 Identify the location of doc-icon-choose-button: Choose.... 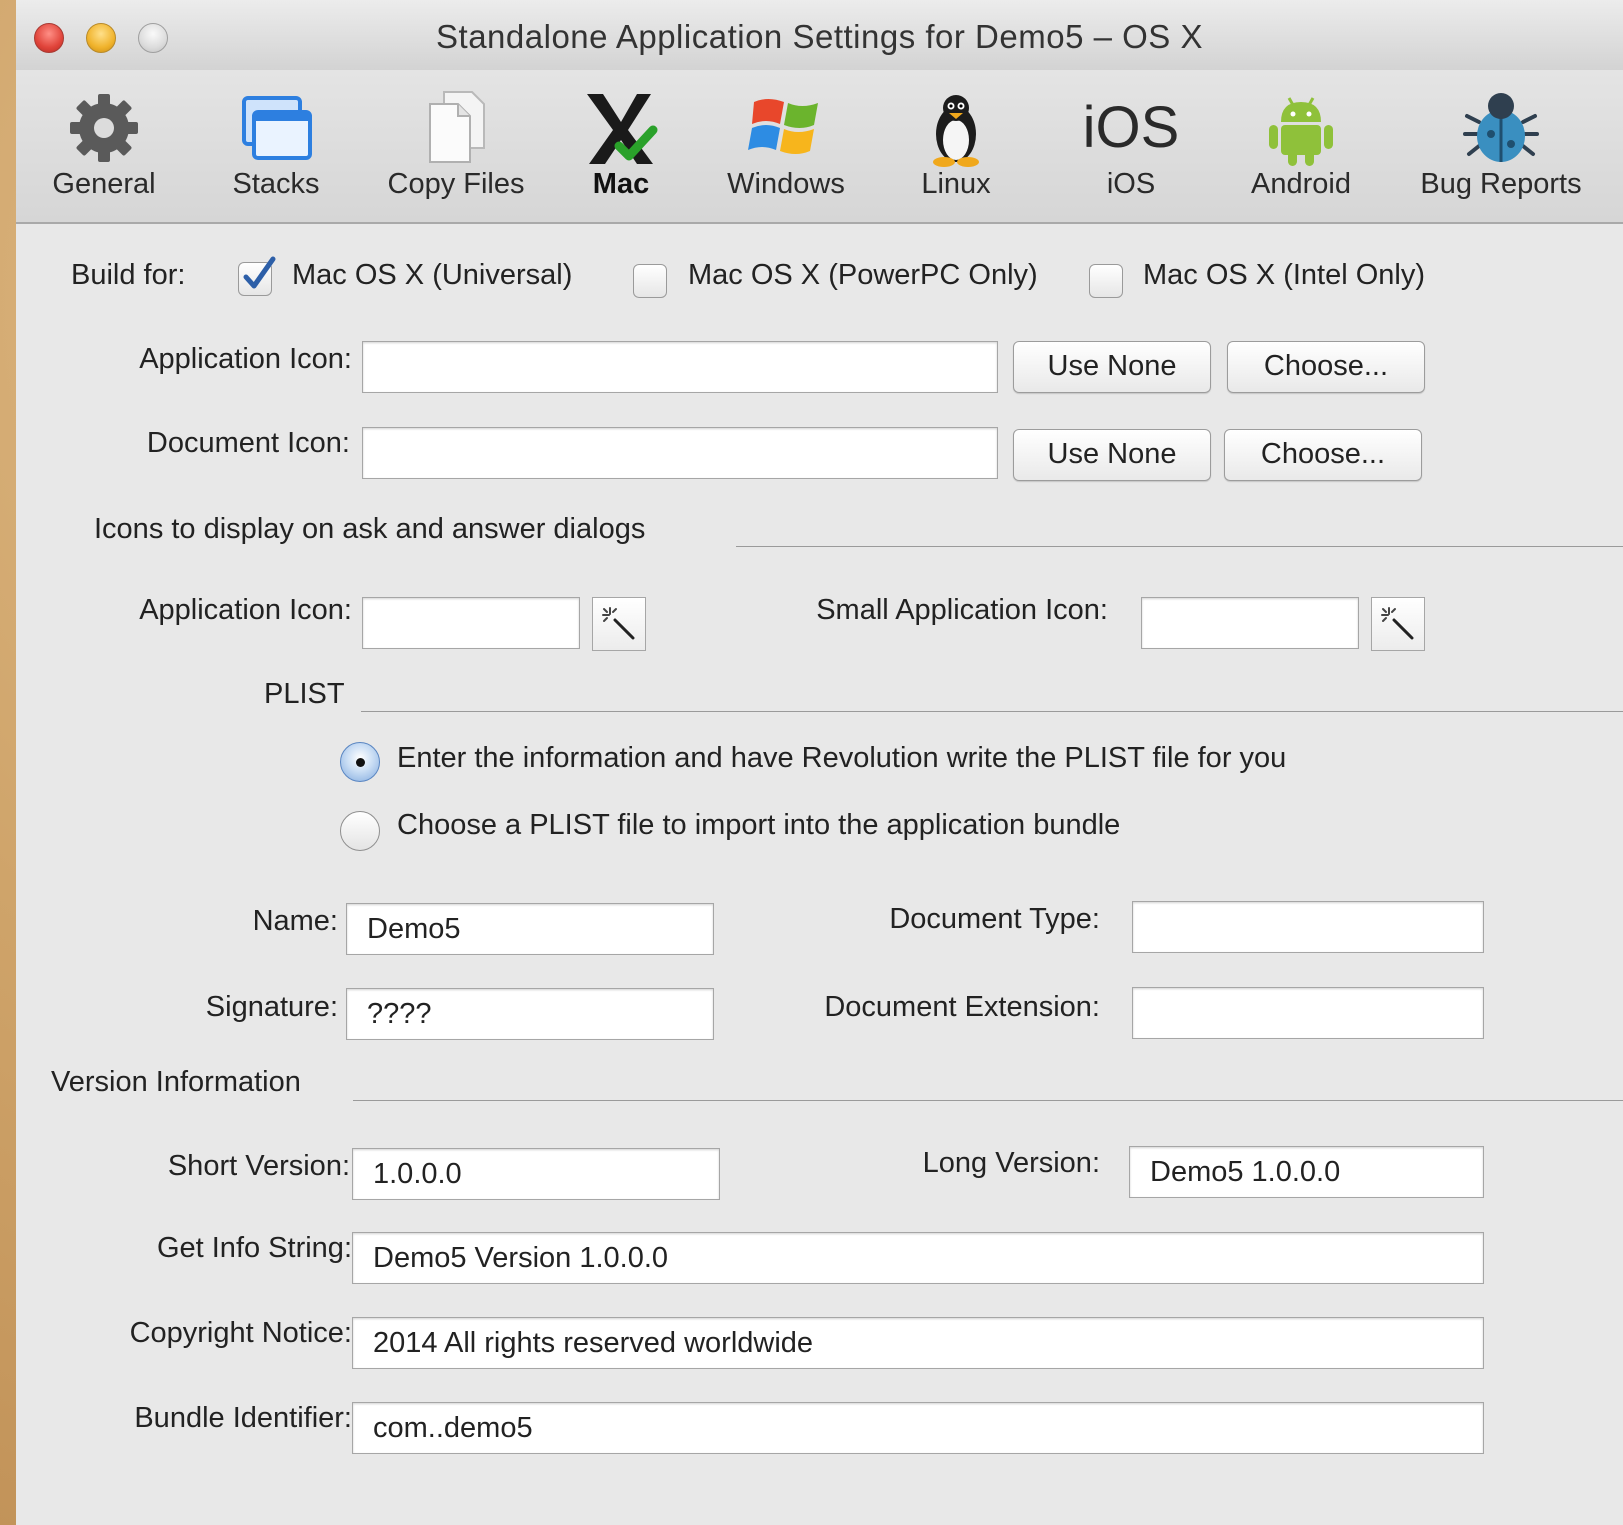
(1323, 455).